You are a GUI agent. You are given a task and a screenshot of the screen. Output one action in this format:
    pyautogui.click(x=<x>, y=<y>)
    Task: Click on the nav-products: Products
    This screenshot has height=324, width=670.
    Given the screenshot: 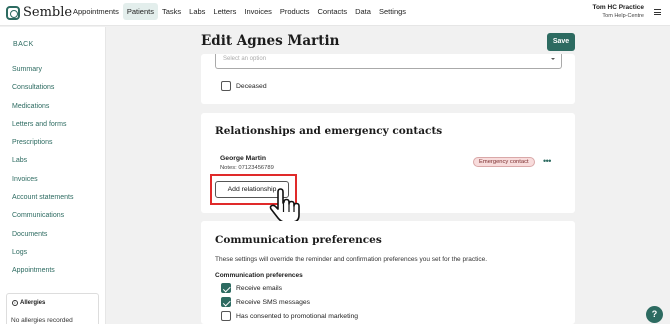 What is the action you would take?
    pyautogui.click(x=295, y=11)
    